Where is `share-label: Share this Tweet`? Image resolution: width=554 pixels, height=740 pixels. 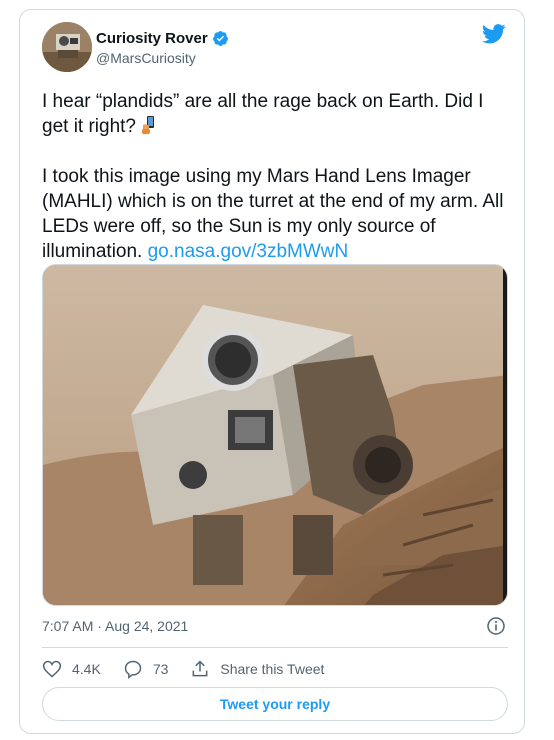
share-label: Share this Tweet is located at coordinates (272, 669).